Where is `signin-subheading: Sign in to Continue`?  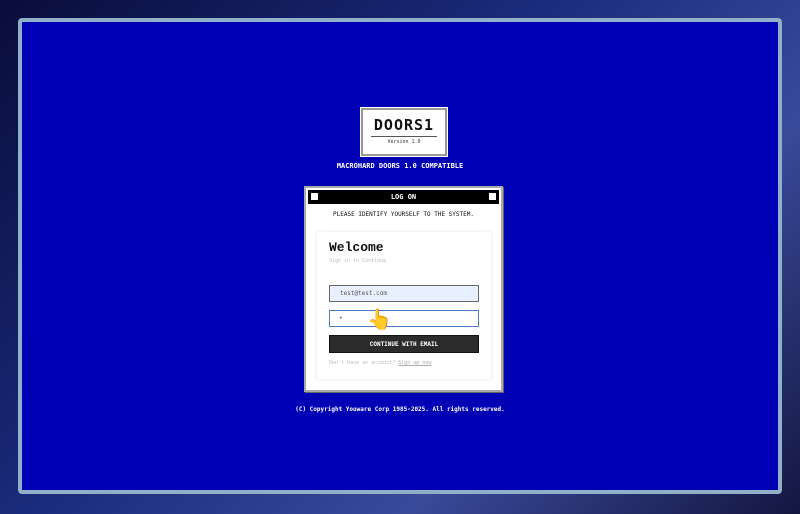
signin-subheading: Sign in to Continue is located at coordinates (358, 261).